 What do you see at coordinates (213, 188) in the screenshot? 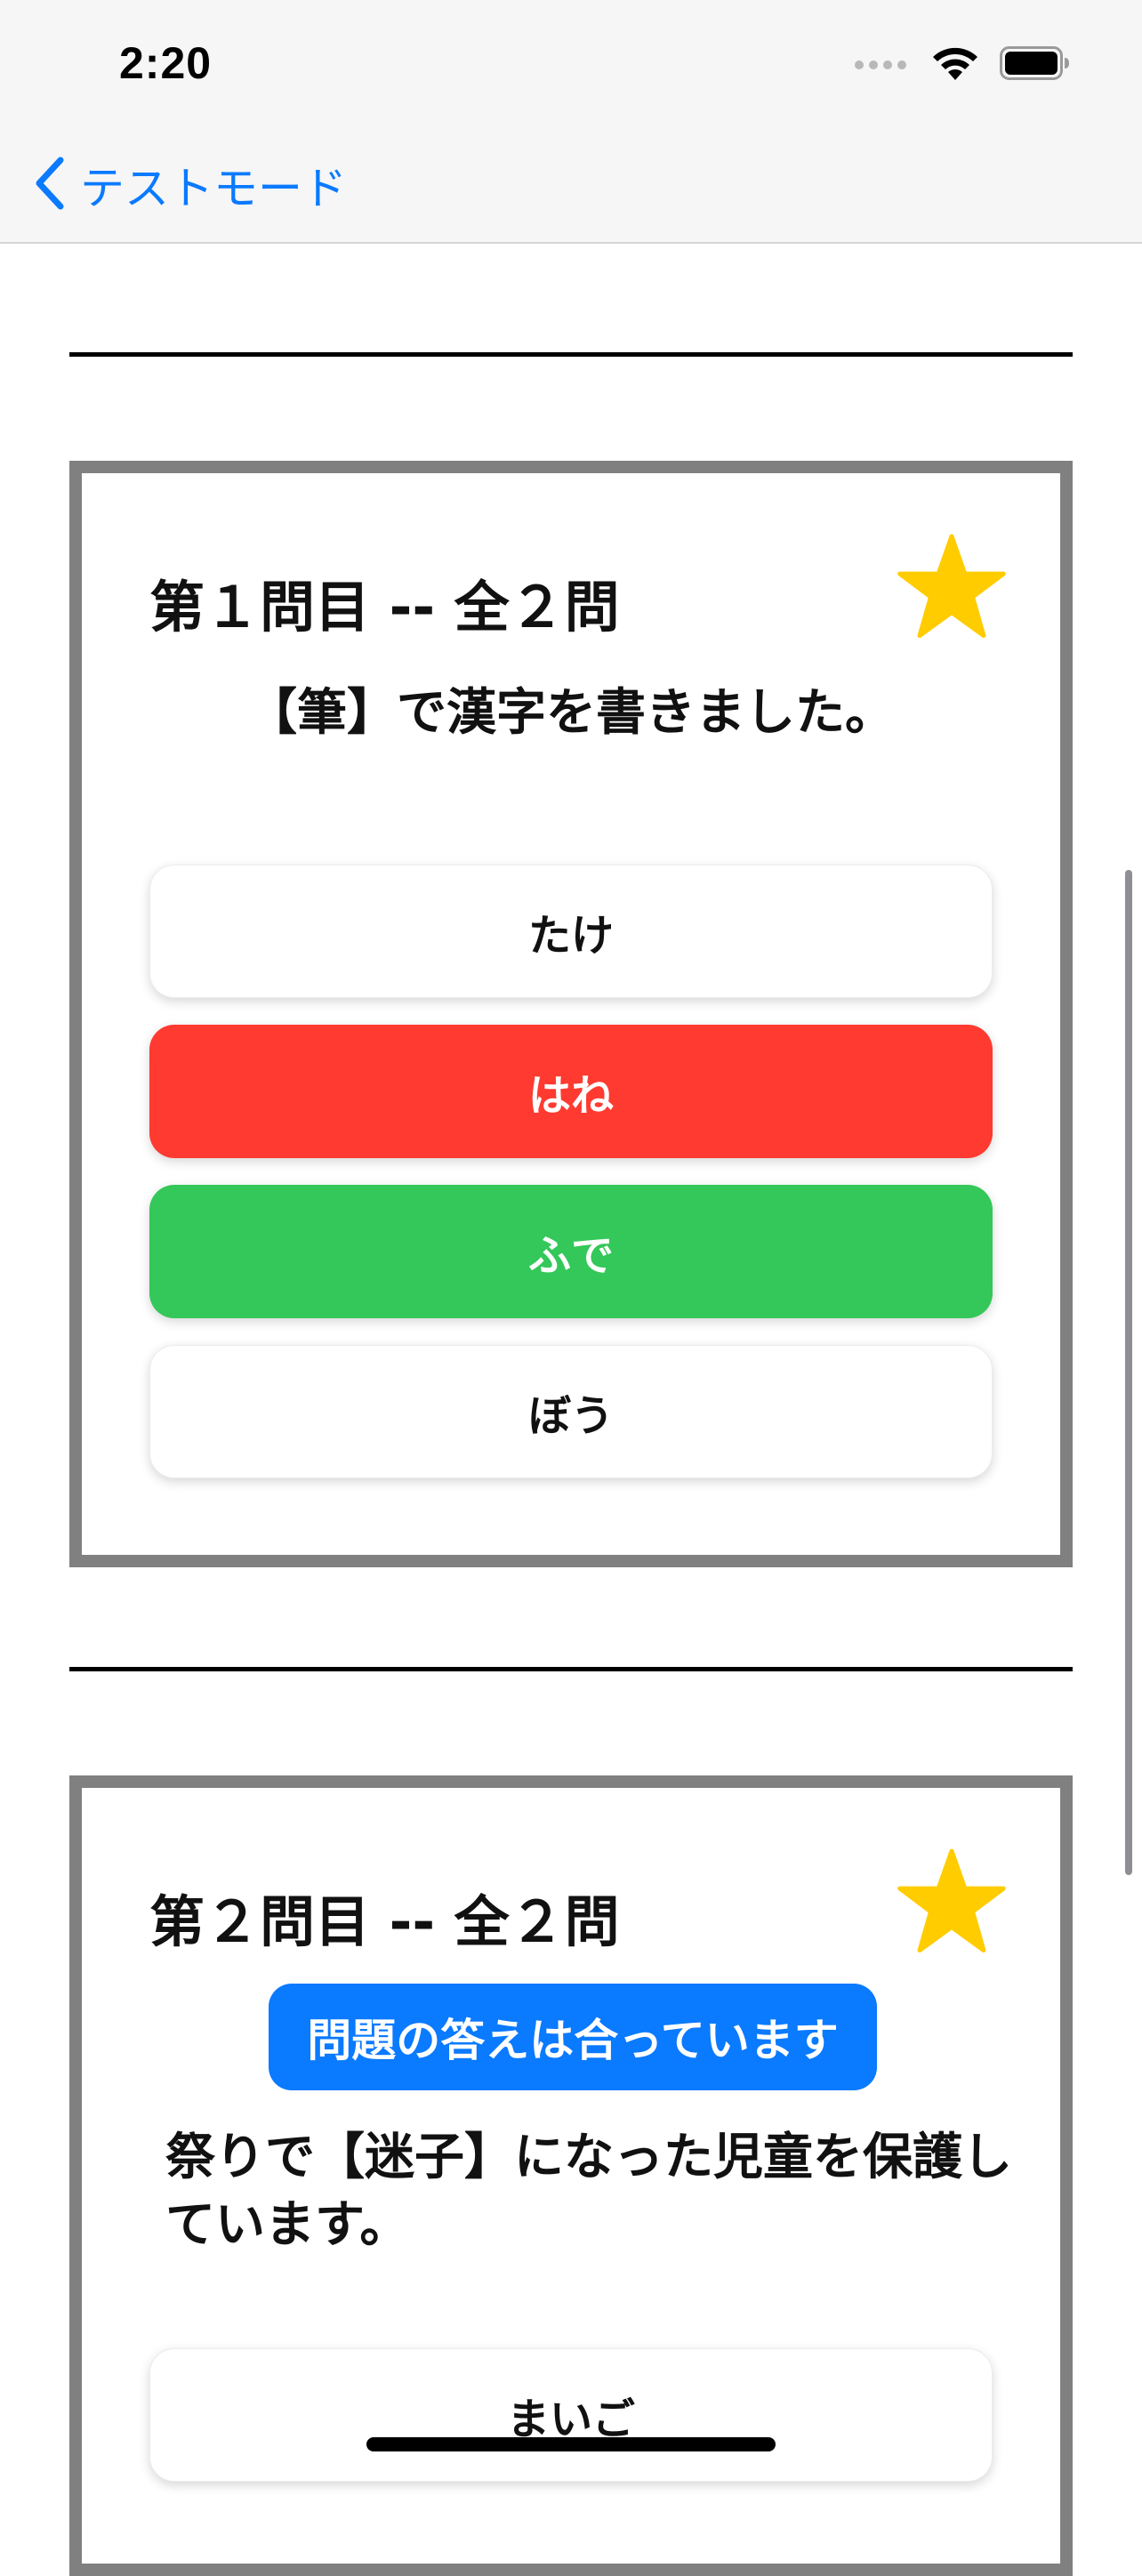
I see `back-label: テストモード` at bounding box center [213, 188].